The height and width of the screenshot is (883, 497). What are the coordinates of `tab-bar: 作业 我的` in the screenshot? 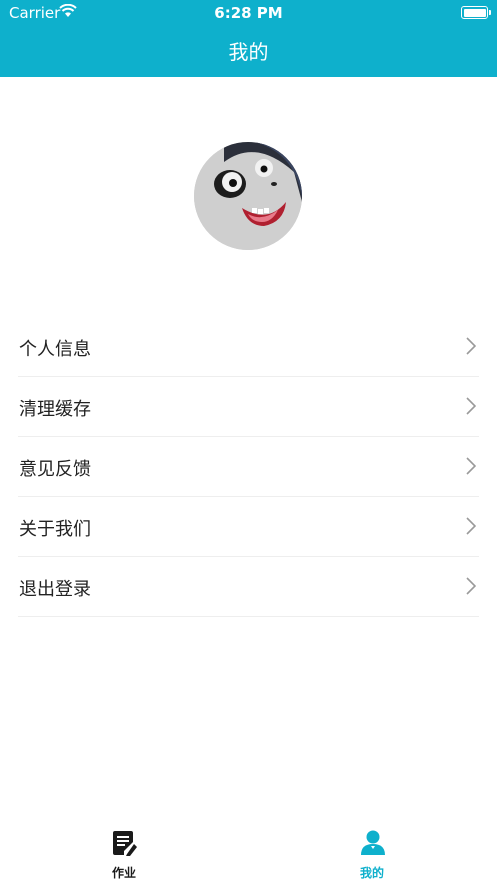 It's located at (248, 851).